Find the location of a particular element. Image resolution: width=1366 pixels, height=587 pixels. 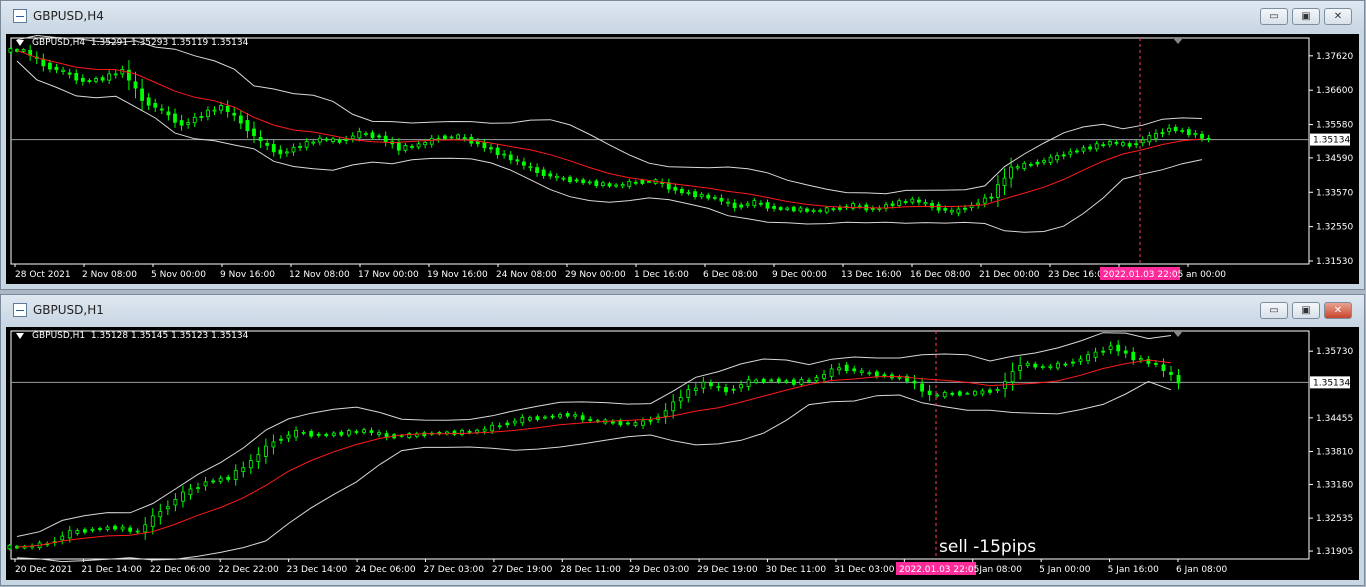

ohlc-values: 1.35128 1.35145 1.35123 1.35134 is located at coordinates (169, 336).